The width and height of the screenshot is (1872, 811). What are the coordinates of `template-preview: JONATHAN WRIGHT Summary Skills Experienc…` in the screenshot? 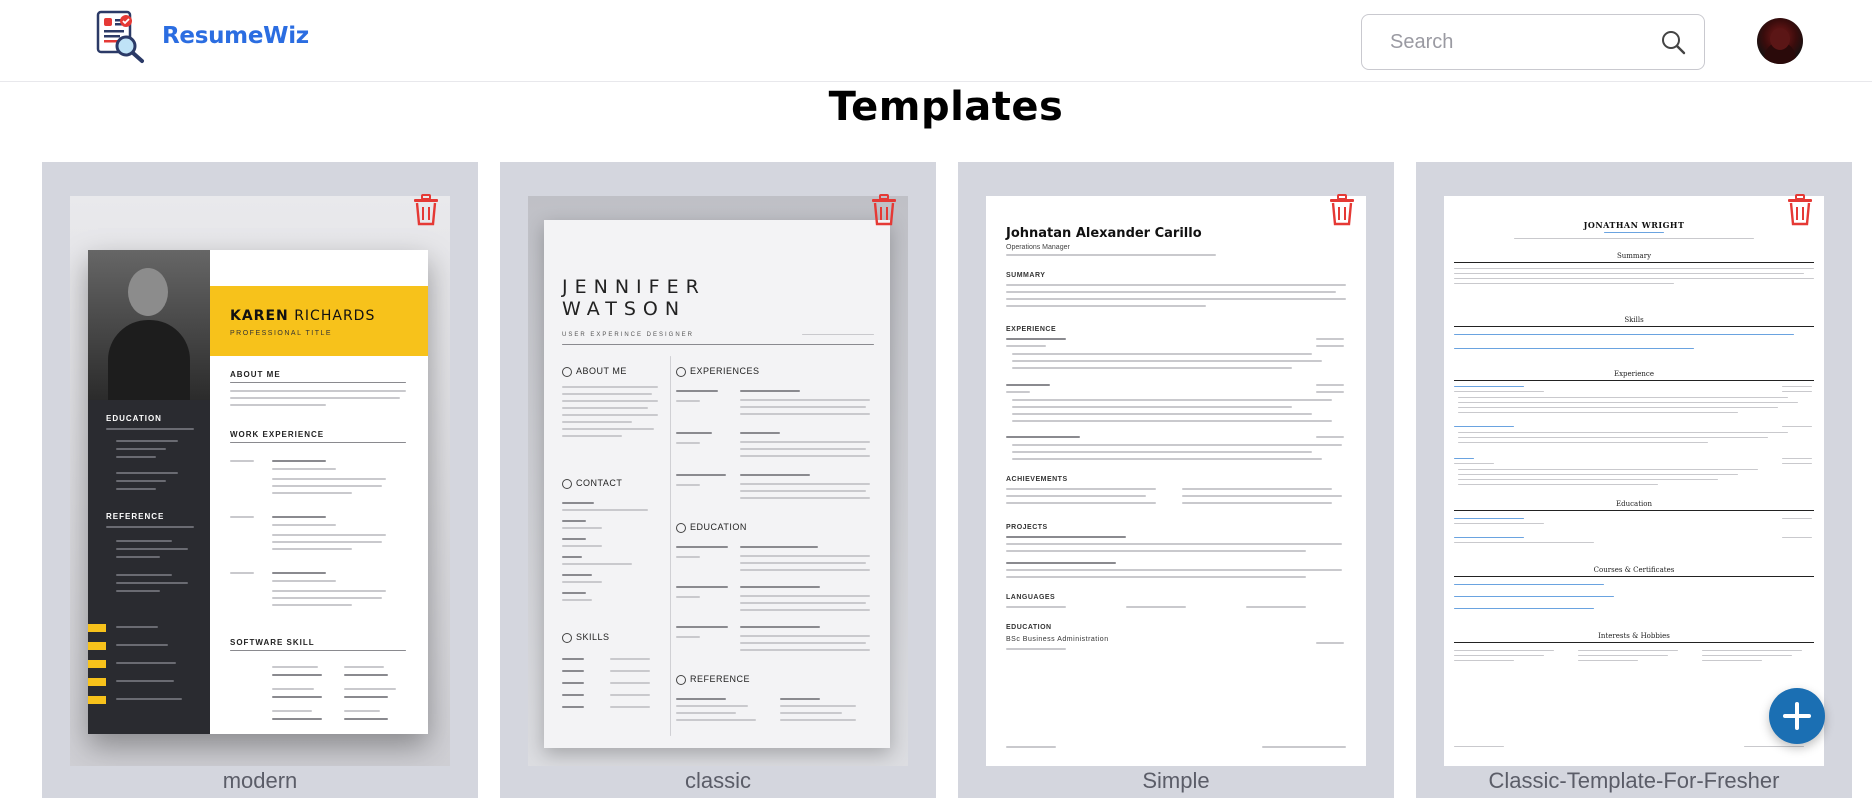 It's located at (1634, 481).